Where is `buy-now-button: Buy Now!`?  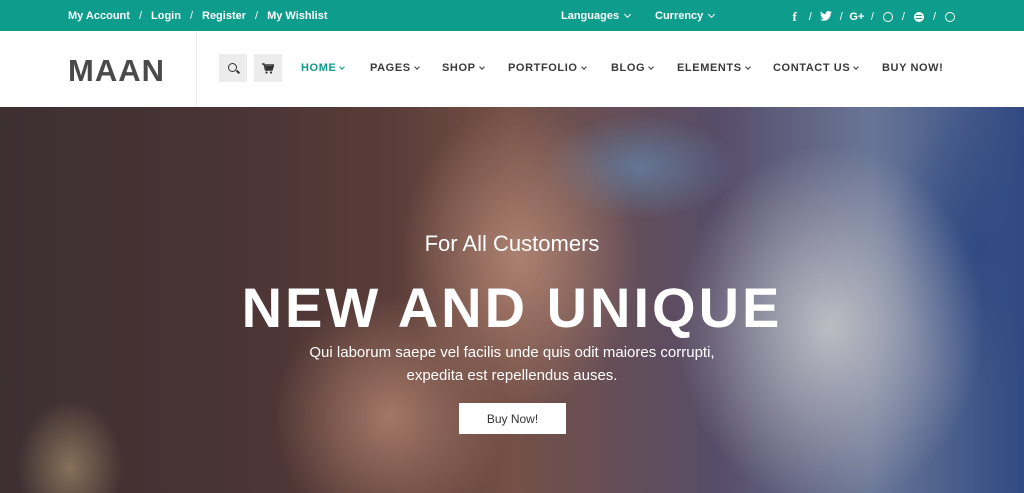
buy-now-button: Buy Now! is located at coordinates (512, 418).